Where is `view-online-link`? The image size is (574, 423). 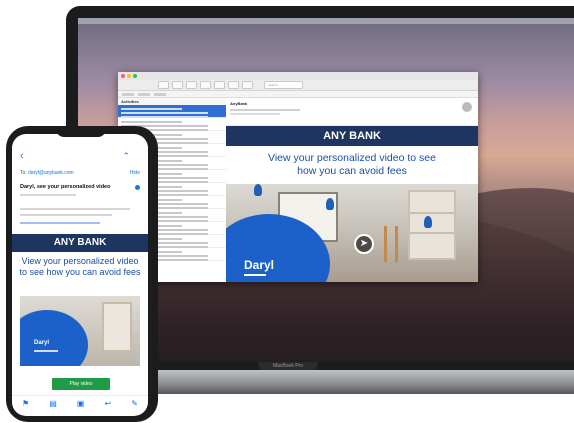 view-online-link is located at coordinates (60, 223).